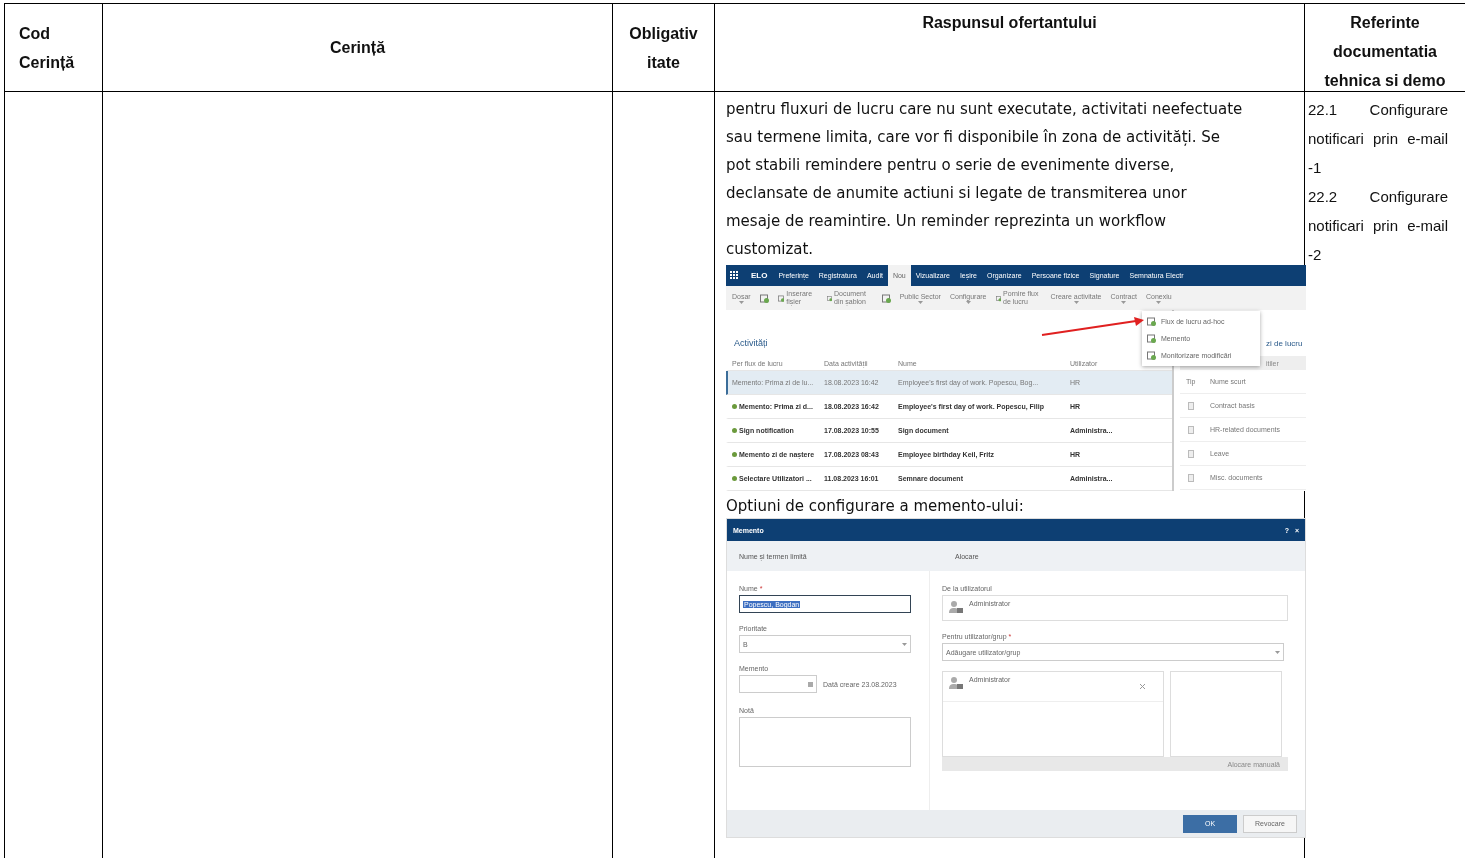 The image size is (1465, 859). I want to click on column-header: Cod Cerință, so click(47, 48).